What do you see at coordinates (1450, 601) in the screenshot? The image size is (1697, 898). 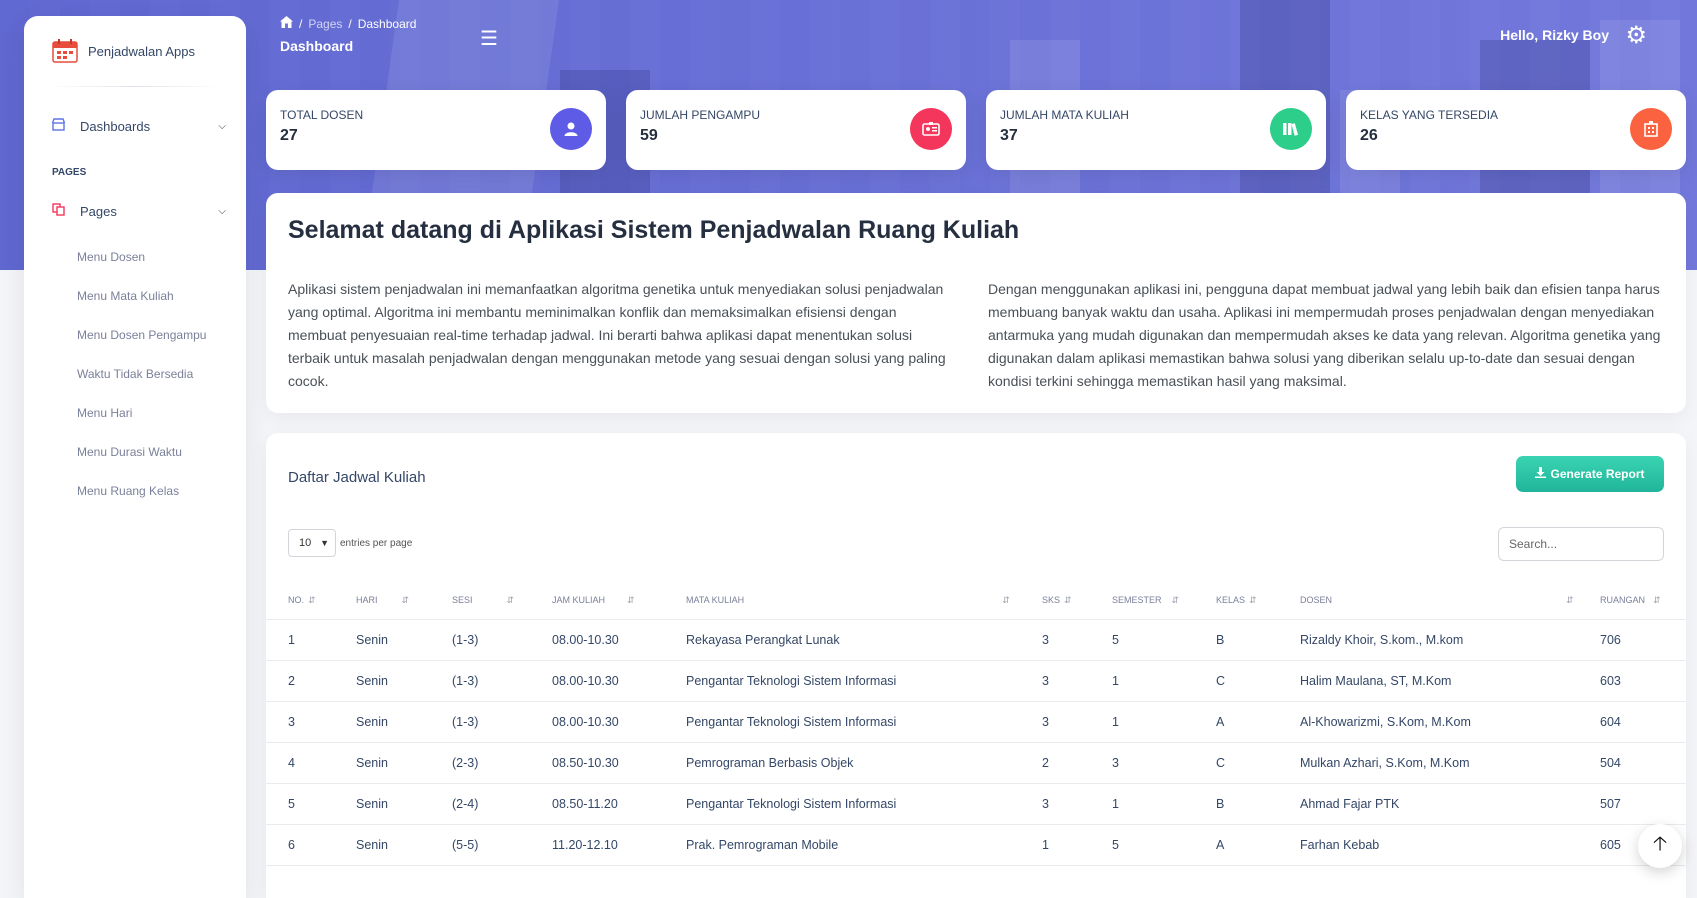 I see `col-header-dosen: DOSEN ⇵` at bounding box center [1450, 601].